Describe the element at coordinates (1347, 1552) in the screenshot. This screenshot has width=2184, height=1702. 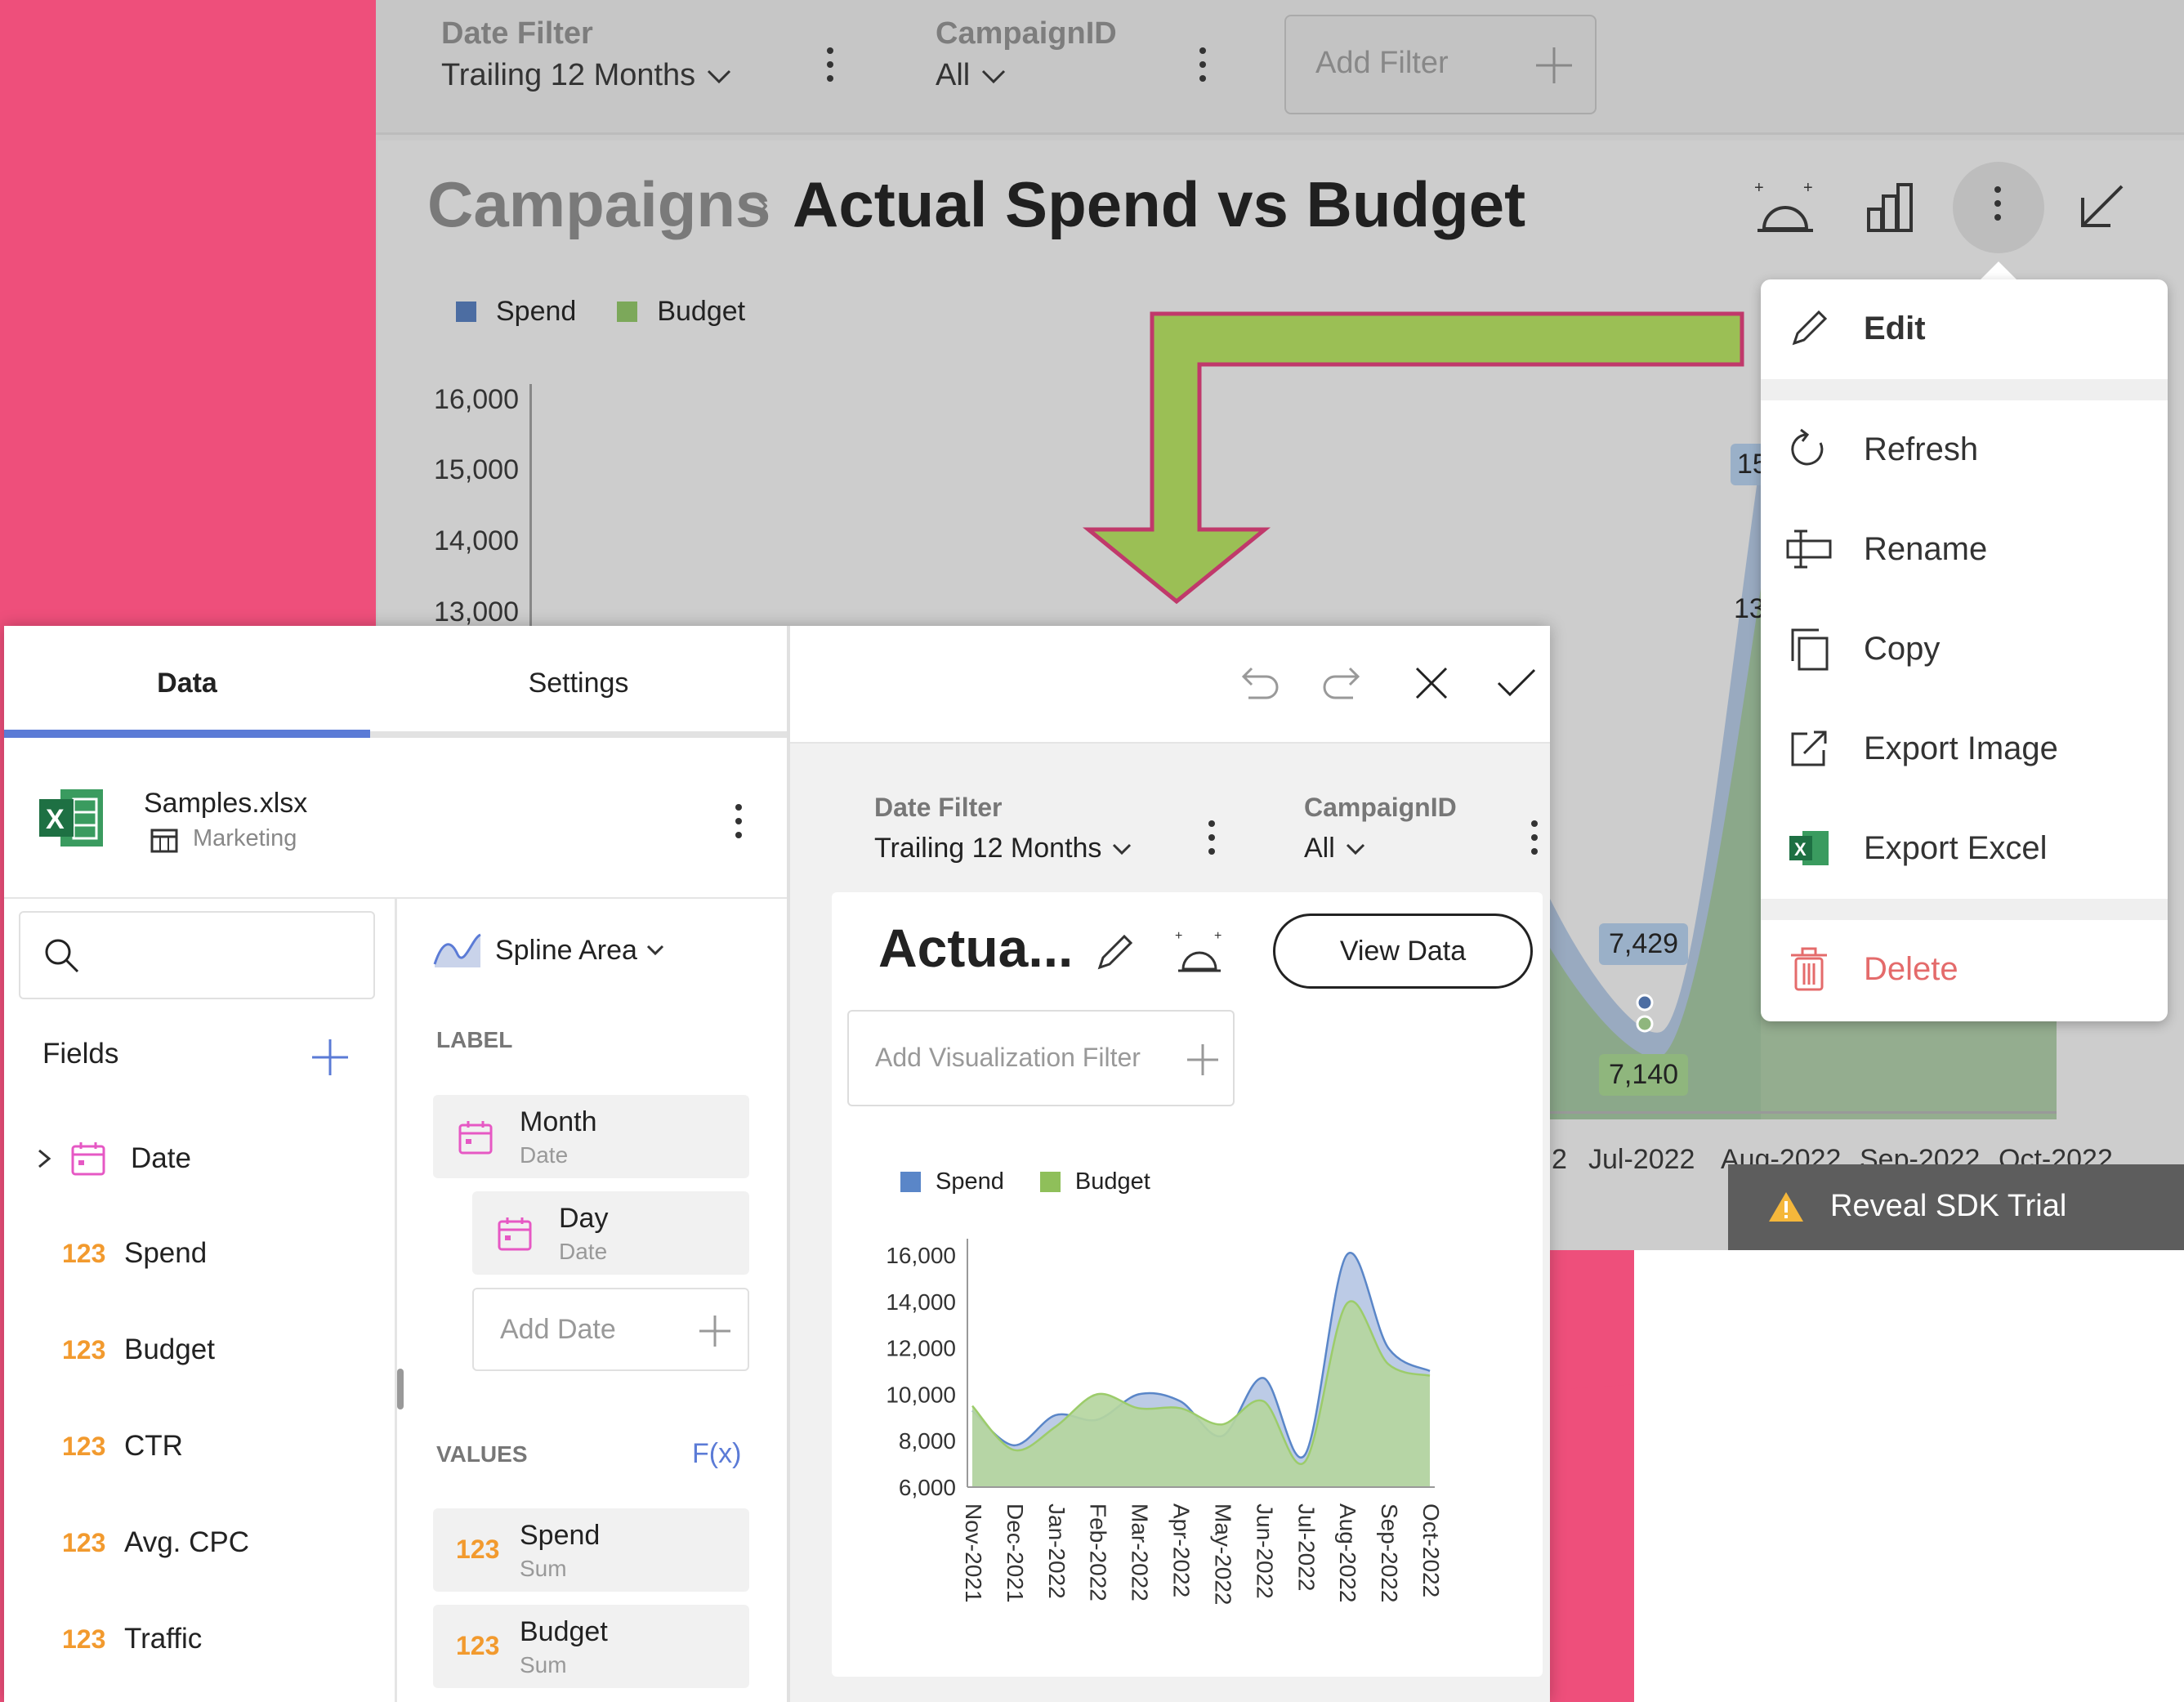
I see `x-tick: Aug-2022` at that location.